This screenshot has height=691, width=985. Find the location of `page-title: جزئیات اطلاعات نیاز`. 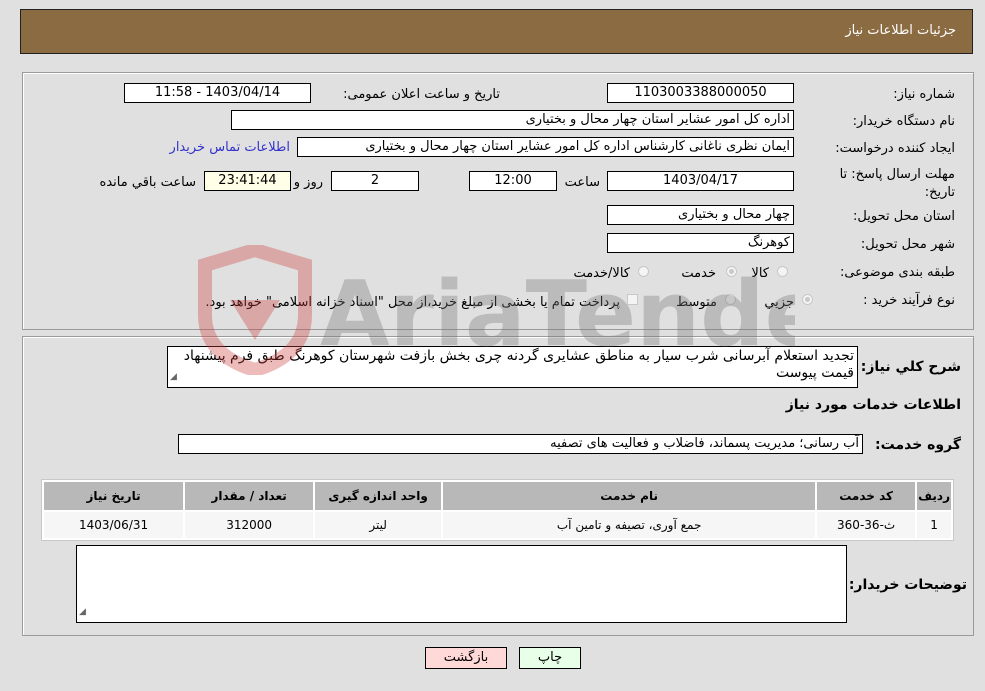

page-title: جزئیات اطلاعات نیاز is located at coordinates (900, 30).